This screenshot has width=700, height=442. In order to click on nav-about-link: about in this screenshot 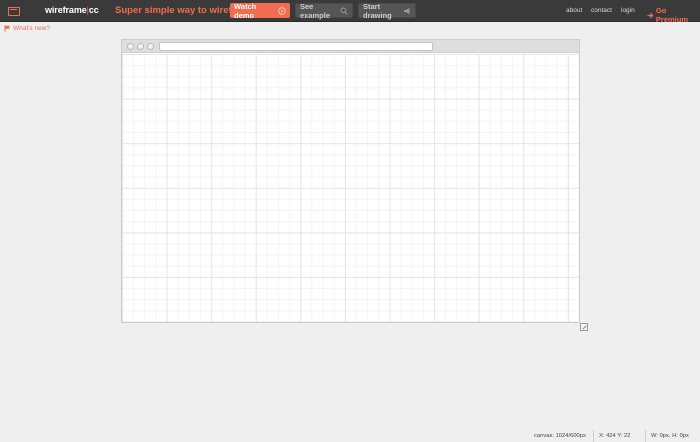, I will do `click(574, 10)`.